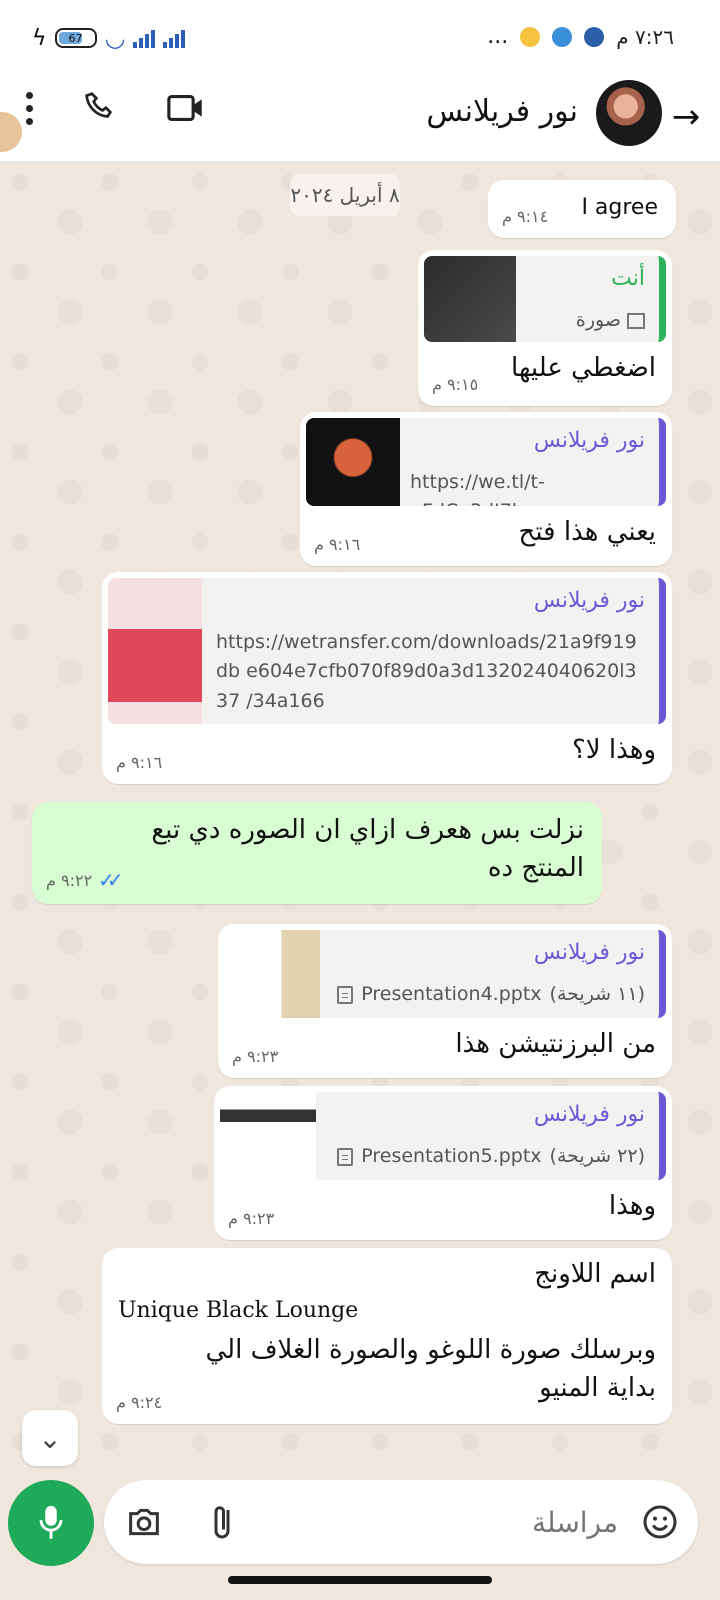 The height and width of the screenshot is (1600, 720). I want to click on charging-icon: ϟ, so click(39, 38).